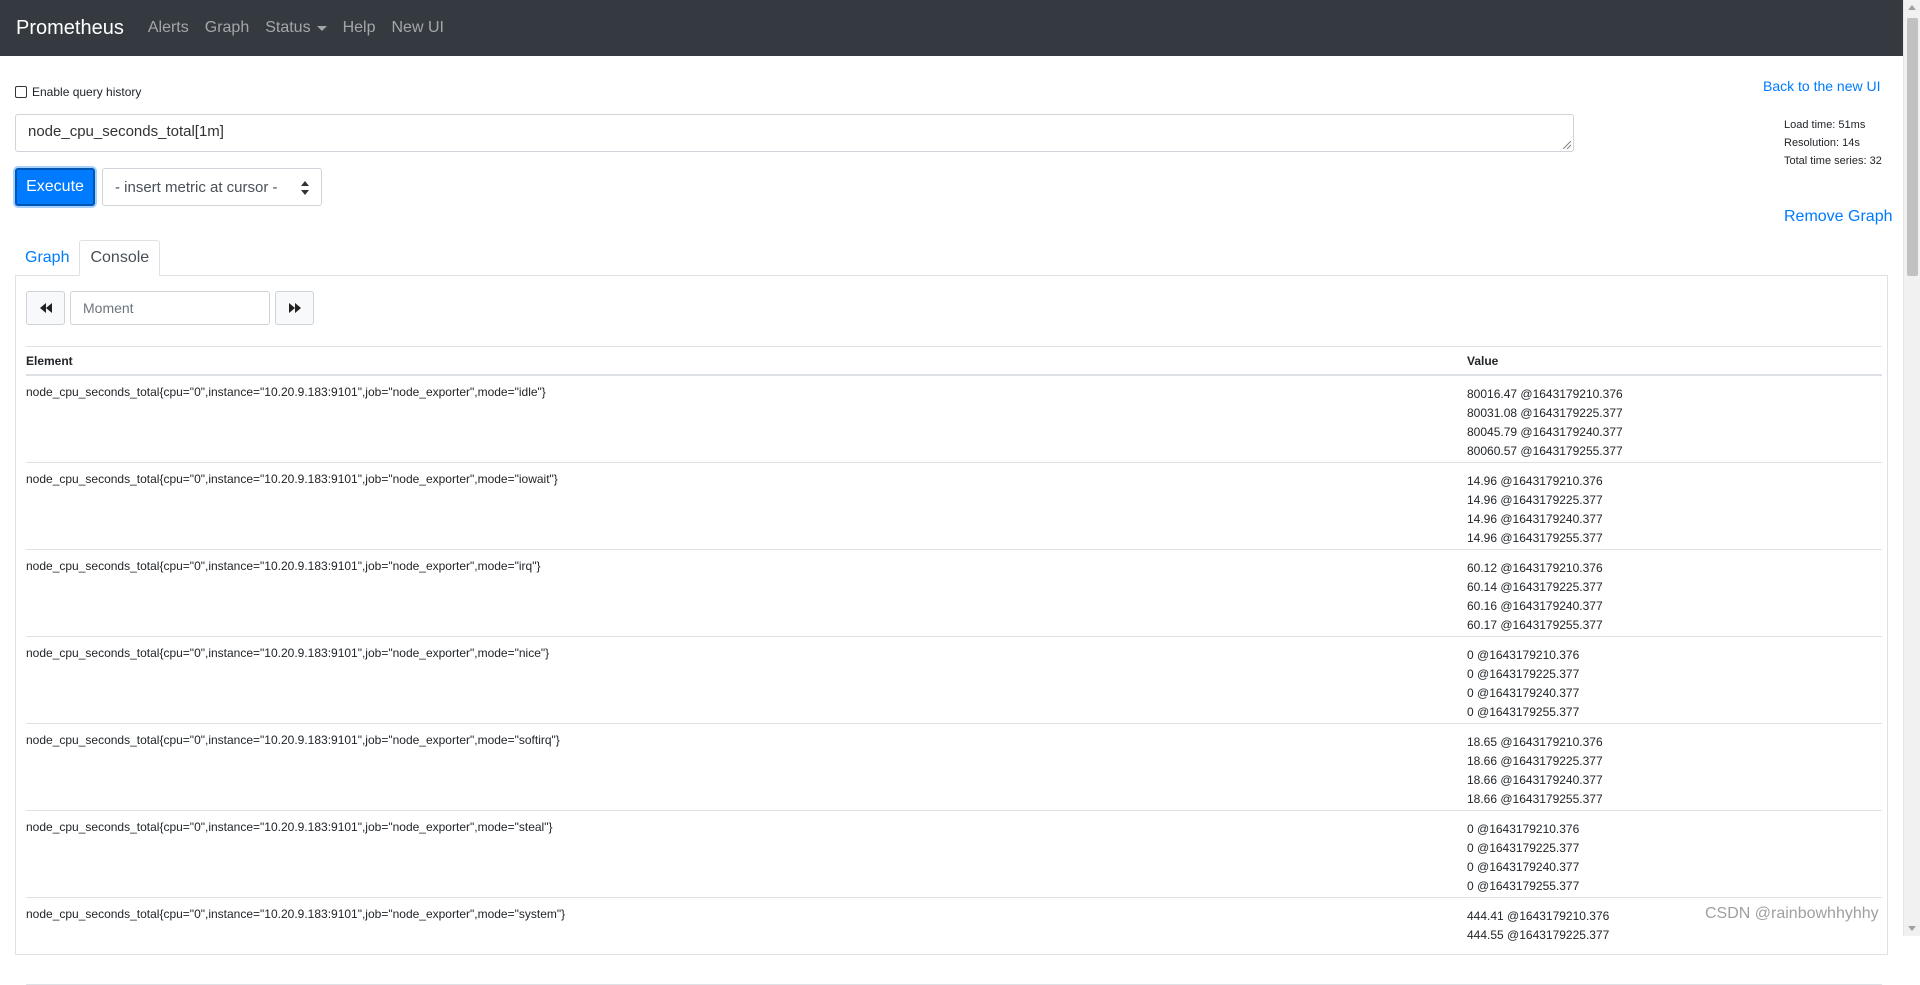  Describe the element at coordinates (1545, 432) in the screenshot. I see `sample-value: 80045.79 @1643179240.377` at that location.